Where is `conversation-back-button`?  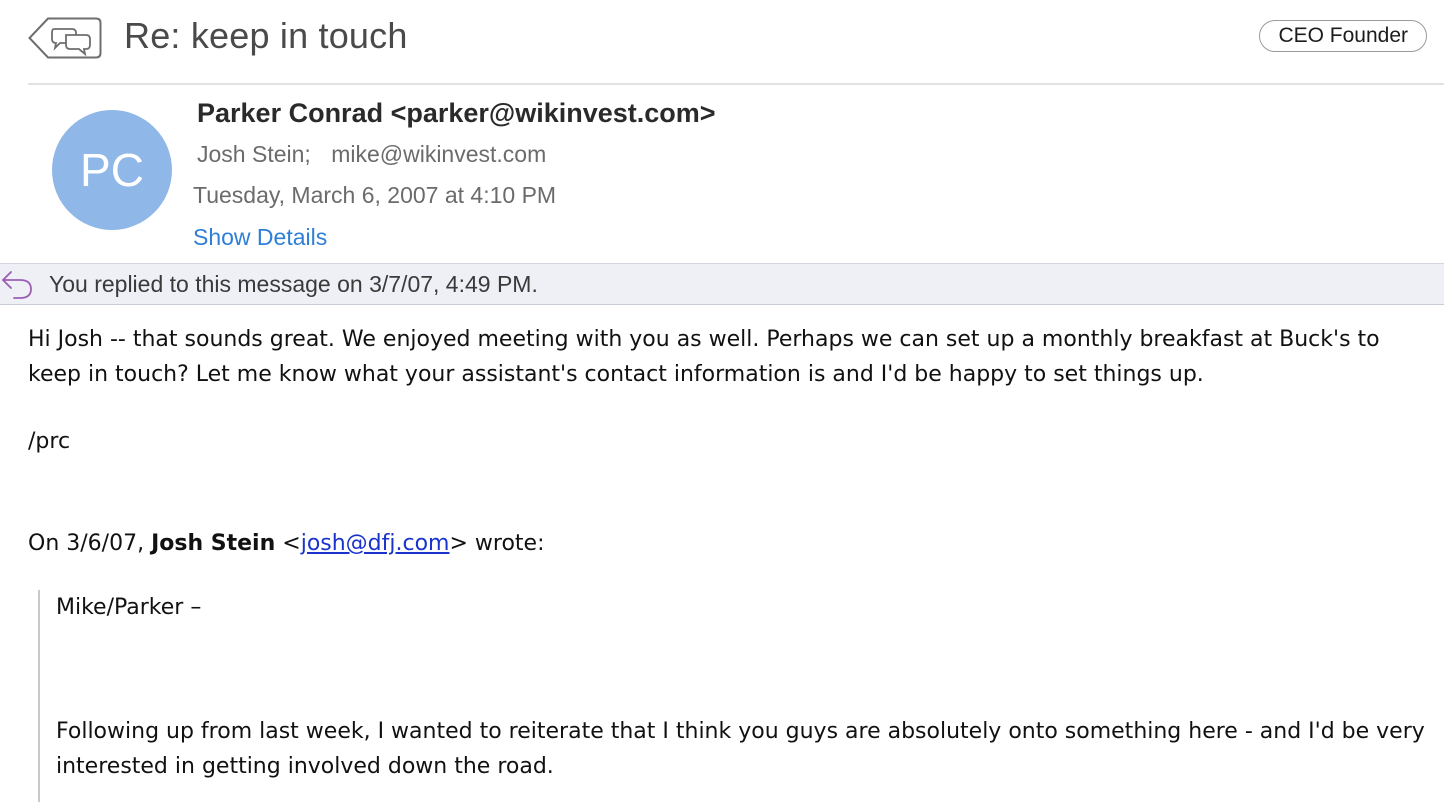 conversation-back-button is located at coordinates (65, 38).